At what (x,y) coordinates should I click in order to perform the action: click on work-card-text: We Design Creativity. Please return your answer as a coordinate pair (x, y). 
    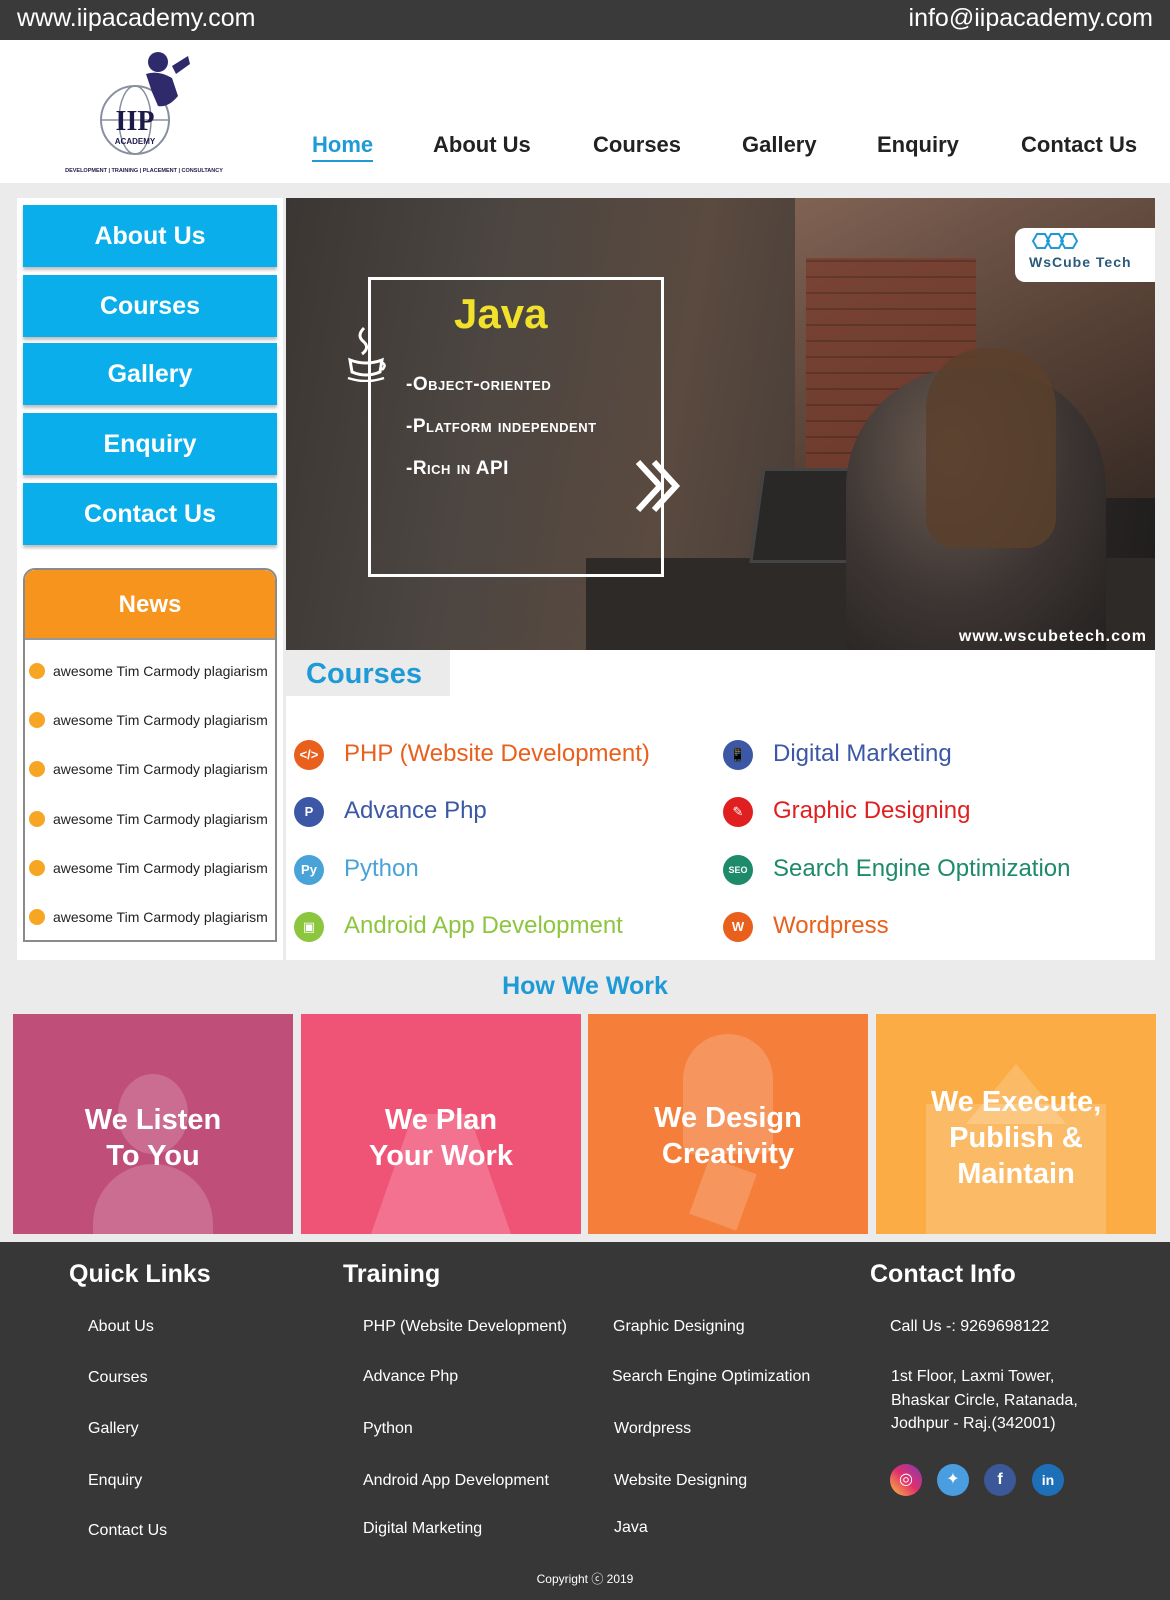
    Looking at the image, I should click on (728, 1136).